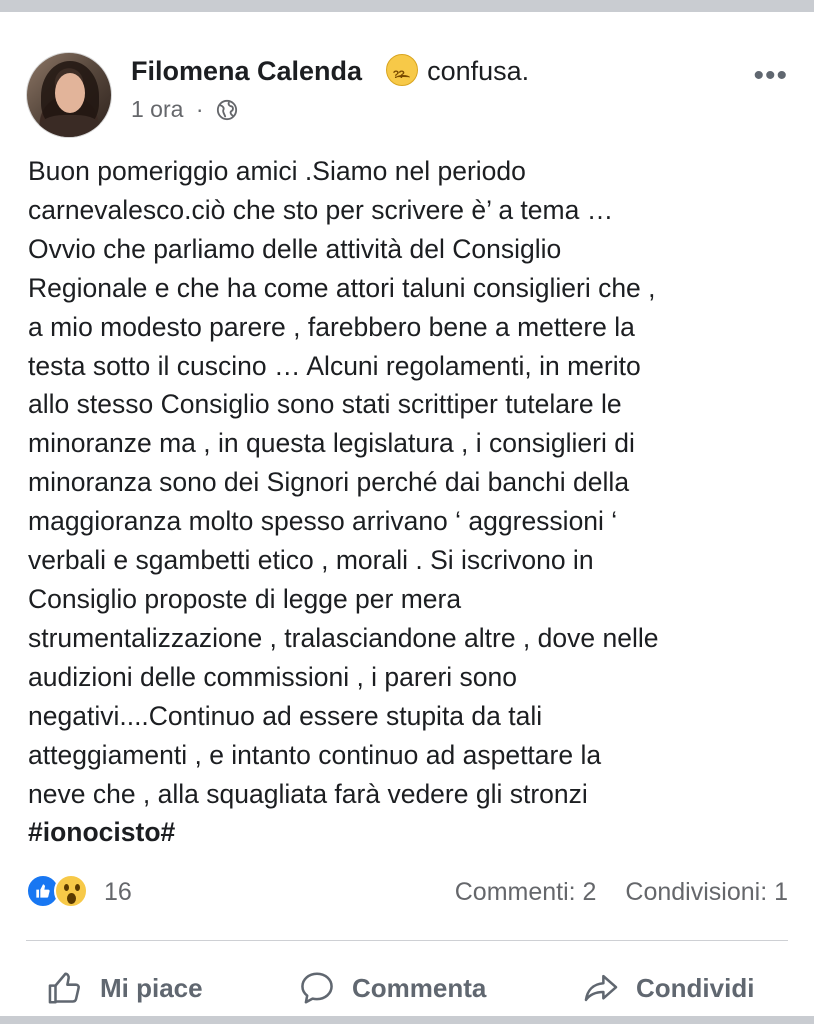 The image size is (814, 1024). Describe the element at coordinates (69, 95) in the screenshot. I see `avatar` at that location.